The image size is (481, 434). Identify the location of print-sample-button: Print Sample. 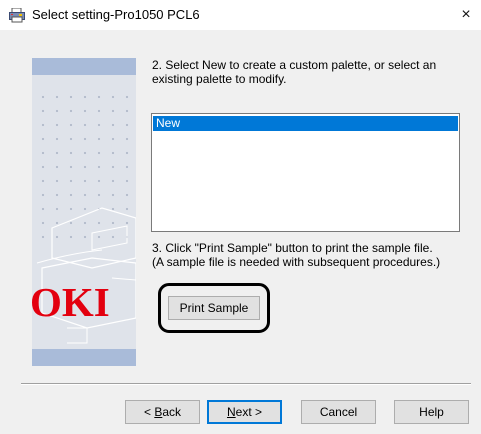
(214, 308).